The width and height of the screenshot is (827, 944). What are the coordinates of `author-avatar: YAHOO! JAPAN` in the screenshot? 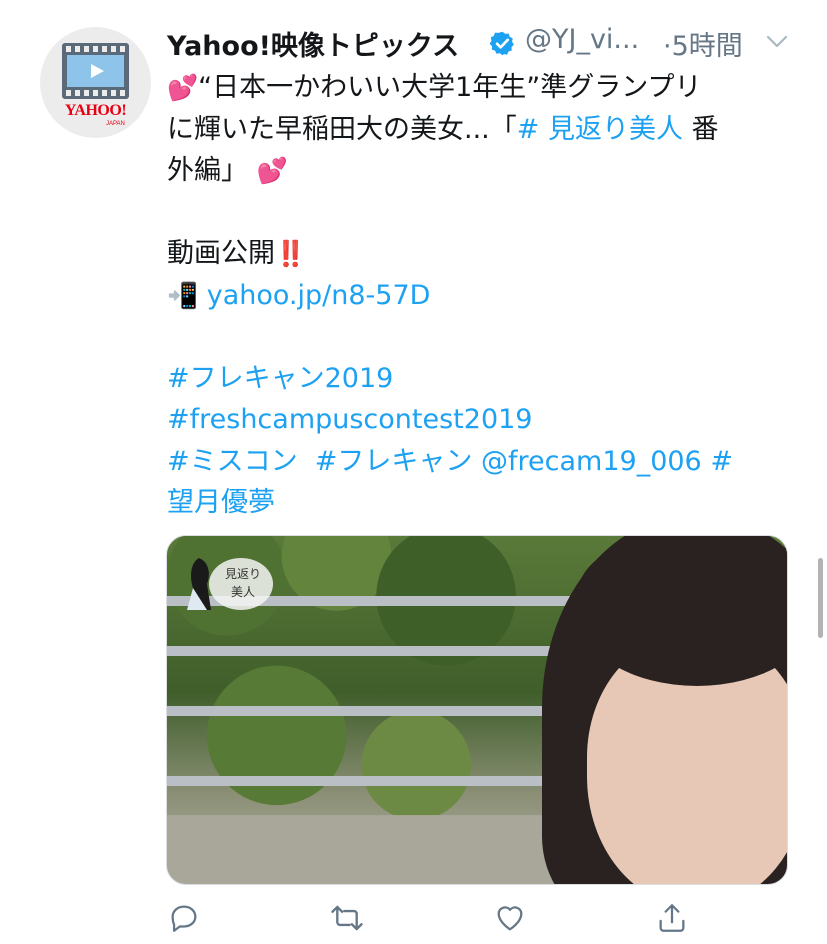 It's located at (95, 82).